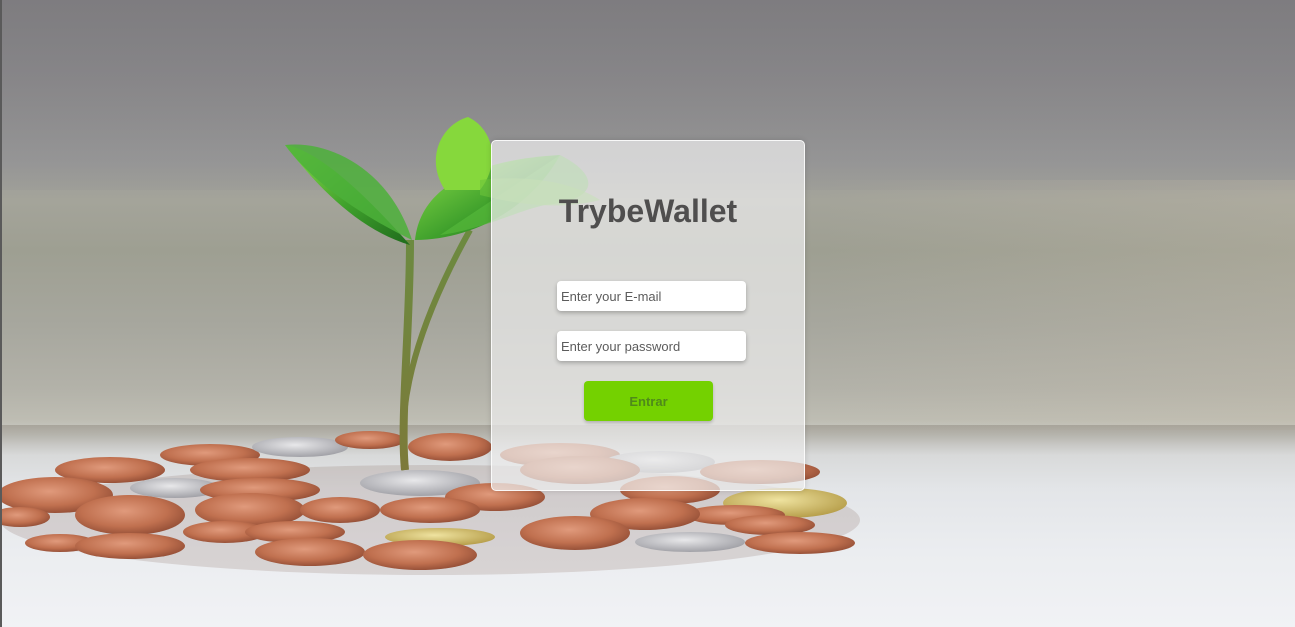 This screenshot has width=1295, height=627. I want to click on login-card: TrybeWallet Entrar, so click(648, 315).